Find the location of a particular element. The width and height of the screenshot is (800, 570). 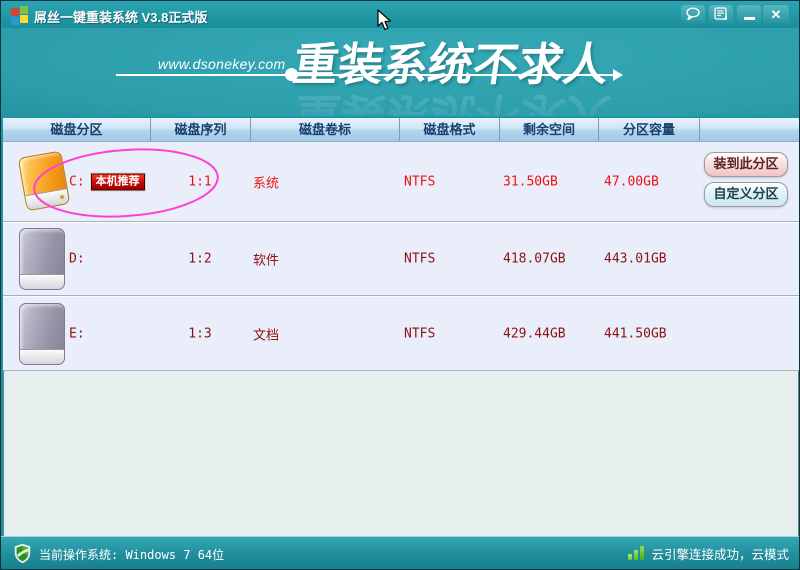

line-dot is located at coordinates (291, 74).